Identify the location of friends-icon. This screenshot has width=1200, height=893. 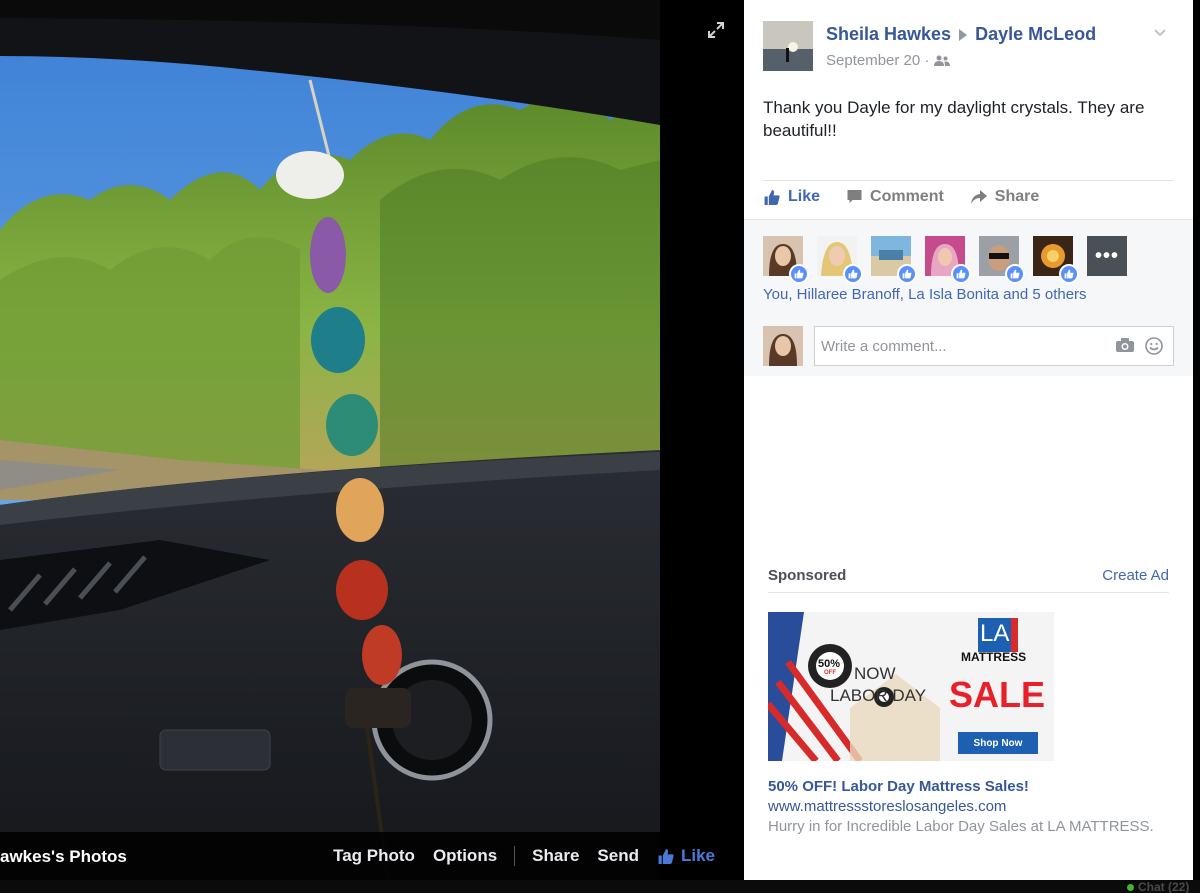
(942, 61).